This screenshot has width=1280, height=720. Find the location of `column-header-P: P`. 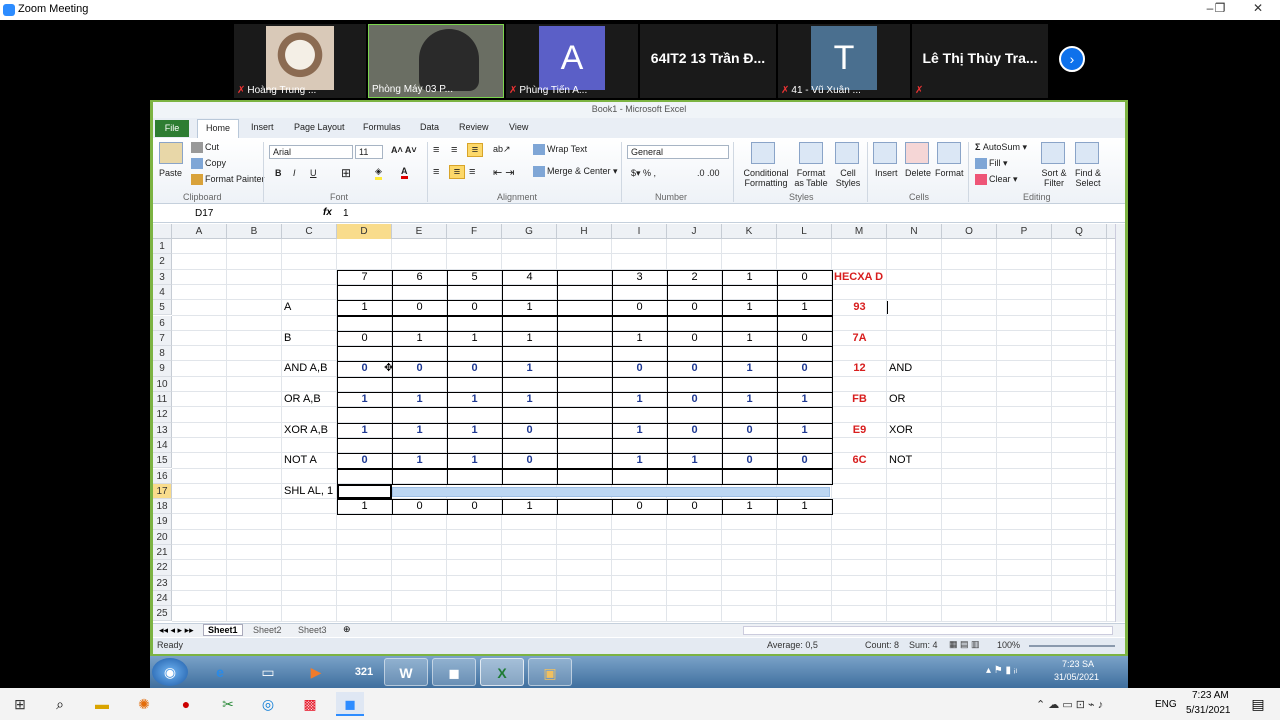

column-header-P: P is located at coordinates (1024, 231).